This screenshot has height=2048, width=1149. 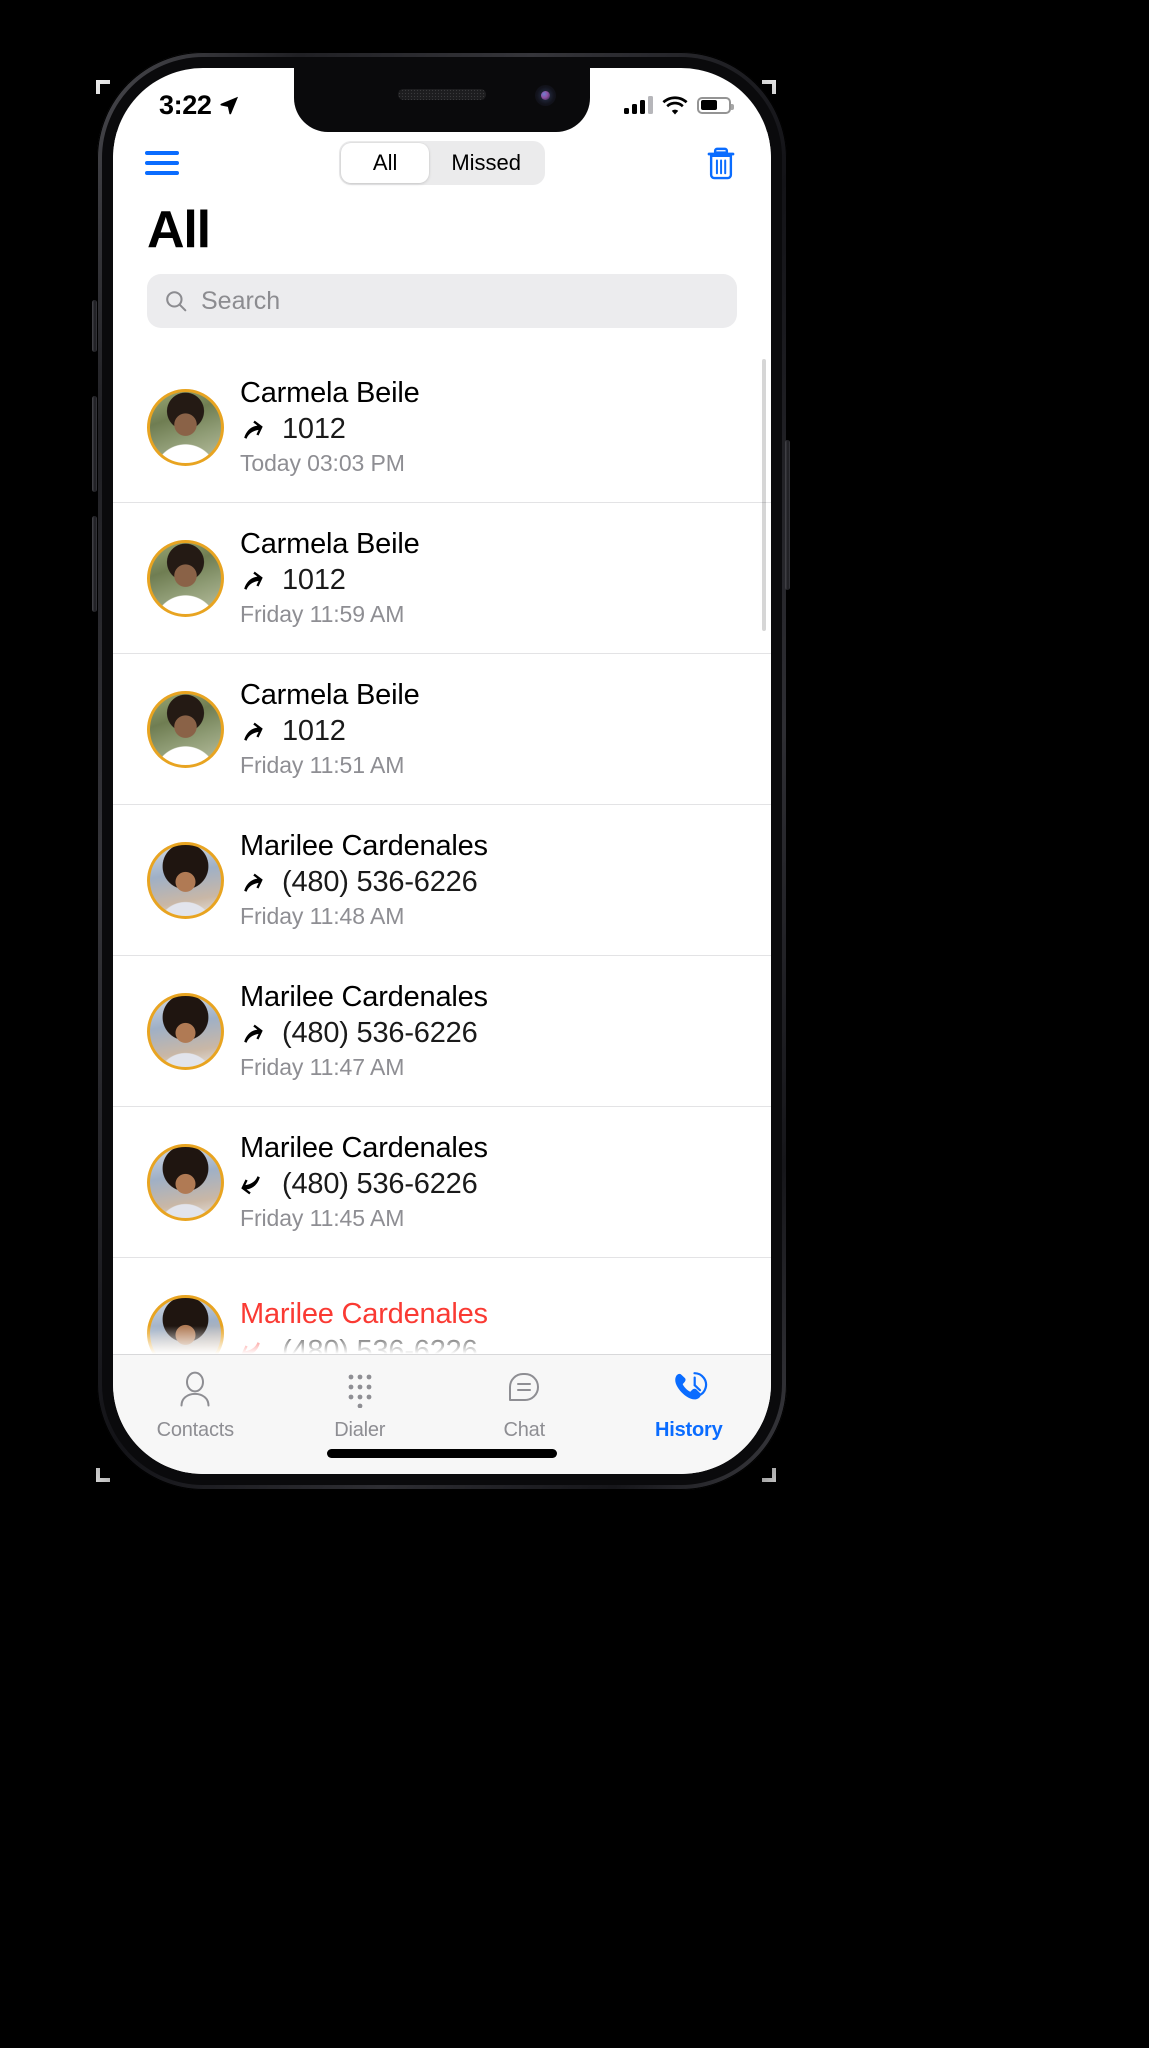 I want to click on list-scrollbar, so click(x=764, y=495).